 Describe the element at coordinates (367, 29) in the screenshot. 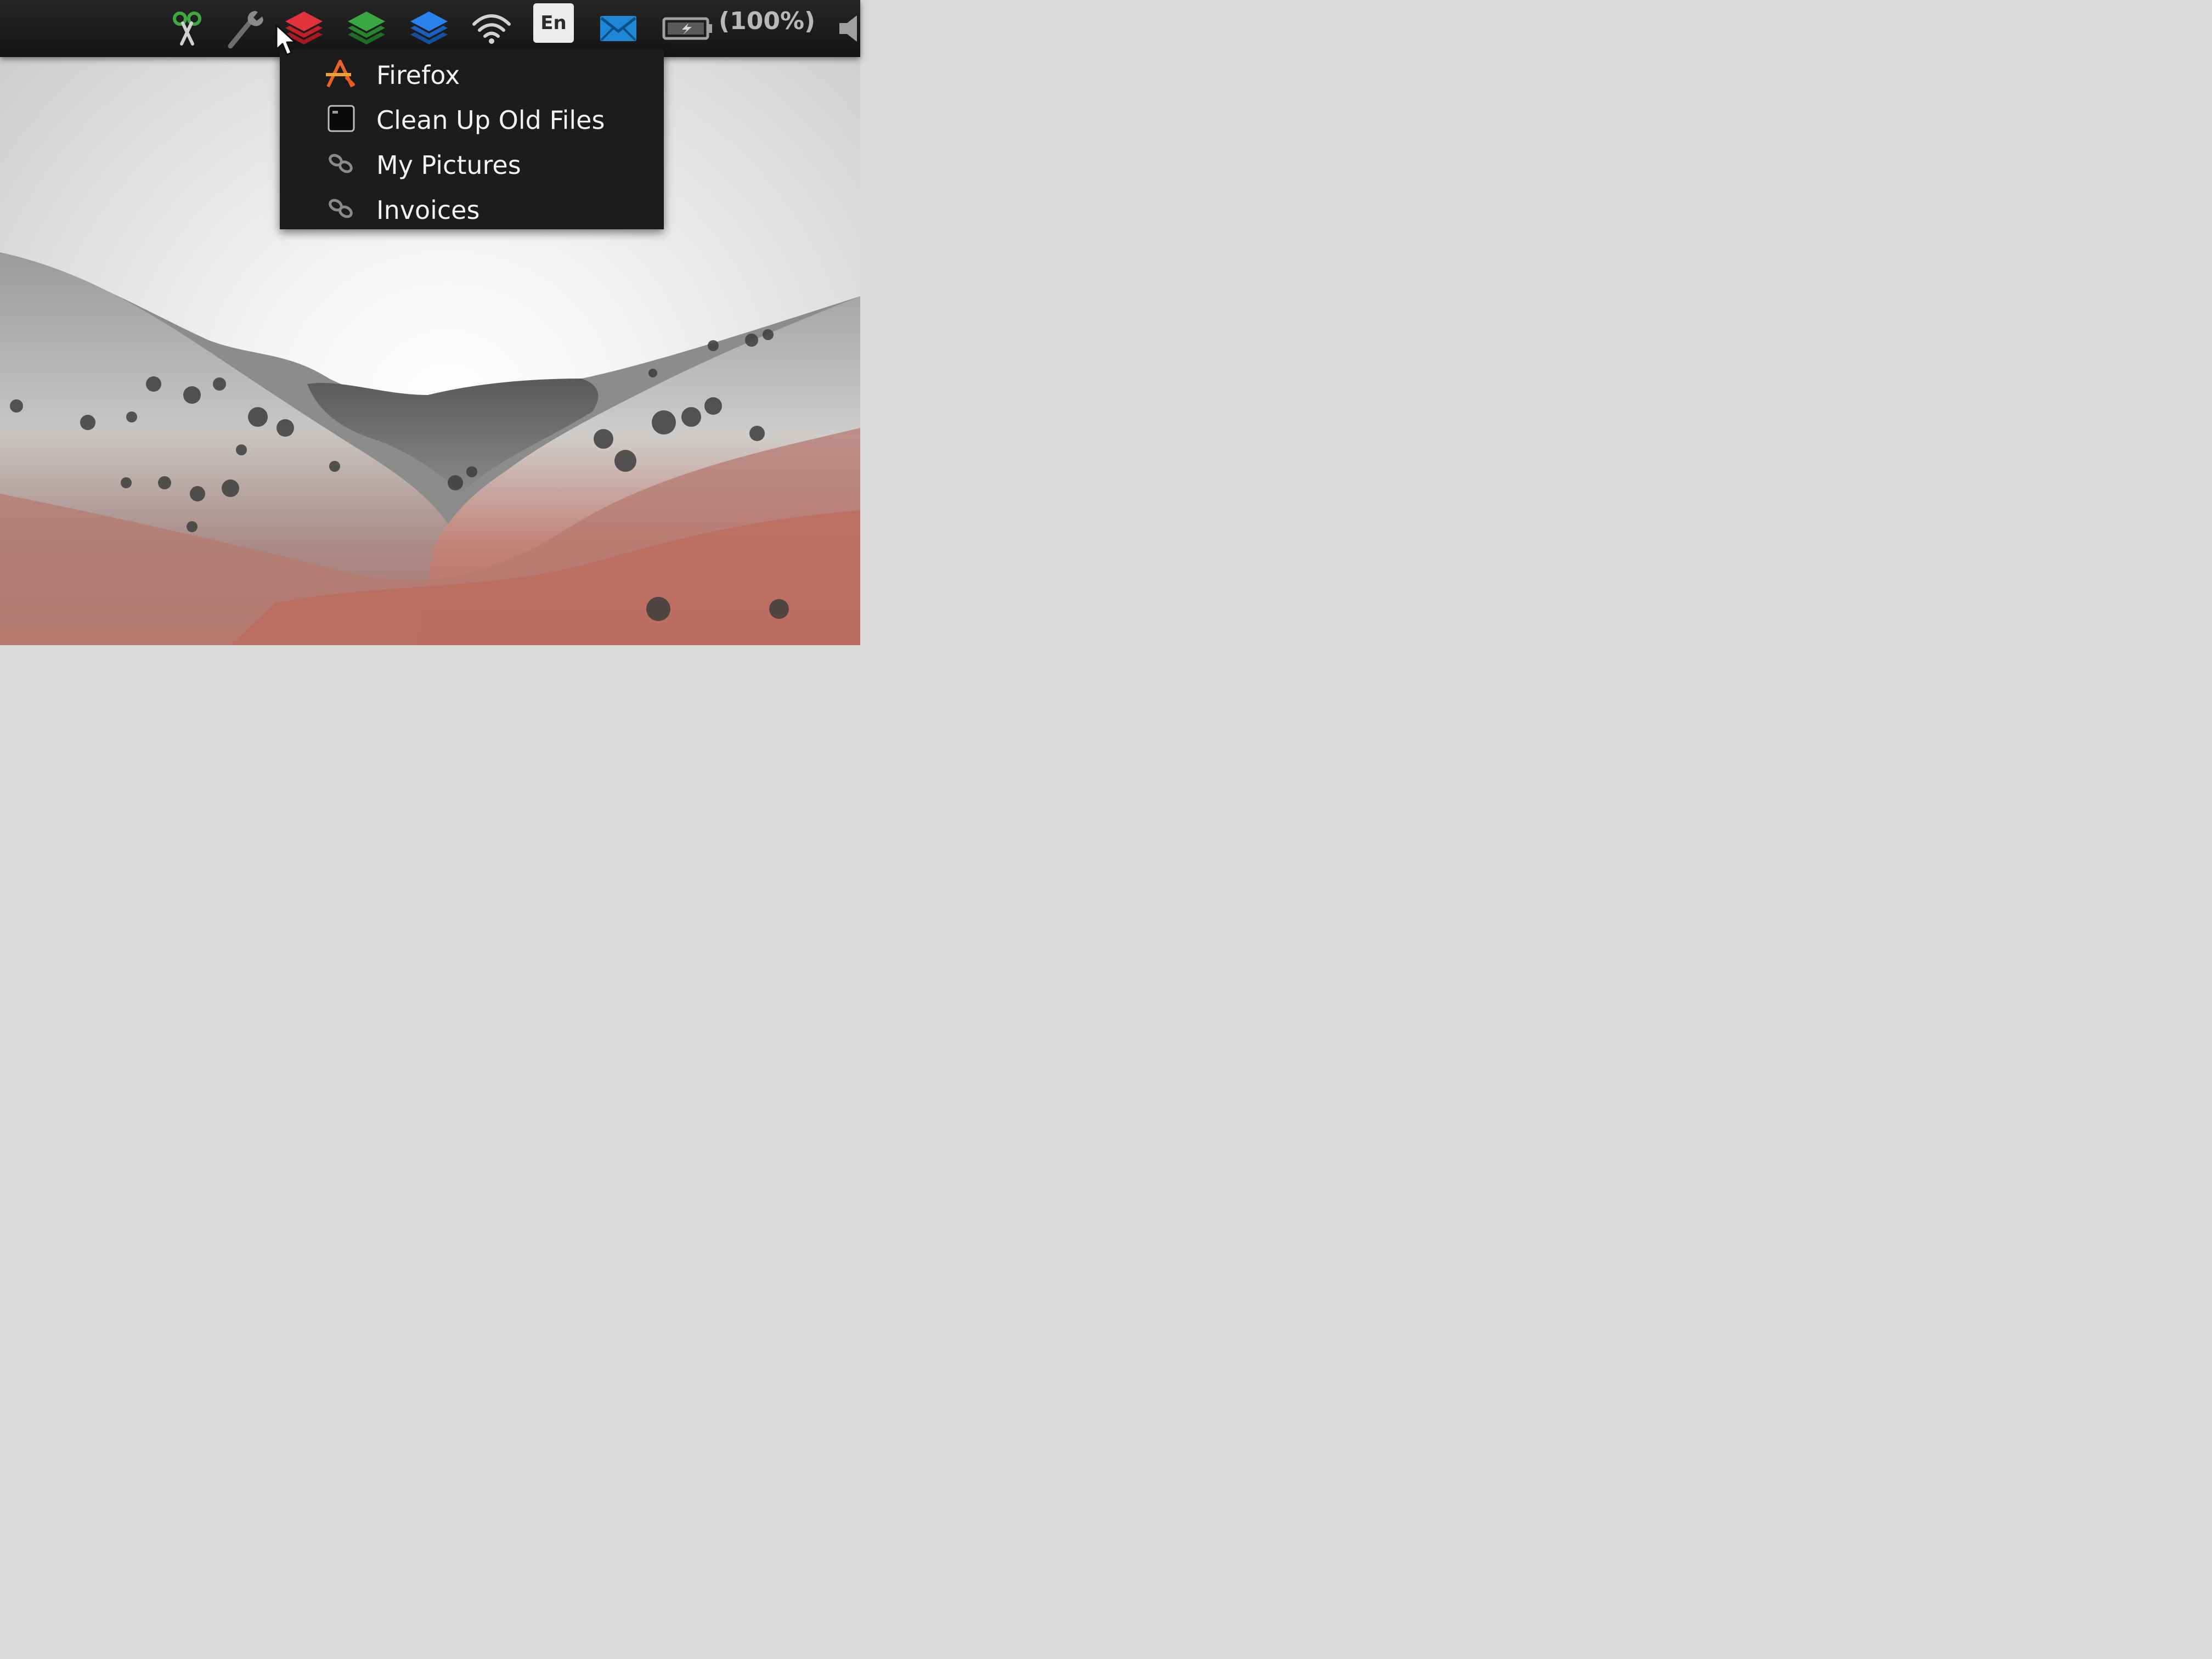

I see `stack-green-icon` at that location.